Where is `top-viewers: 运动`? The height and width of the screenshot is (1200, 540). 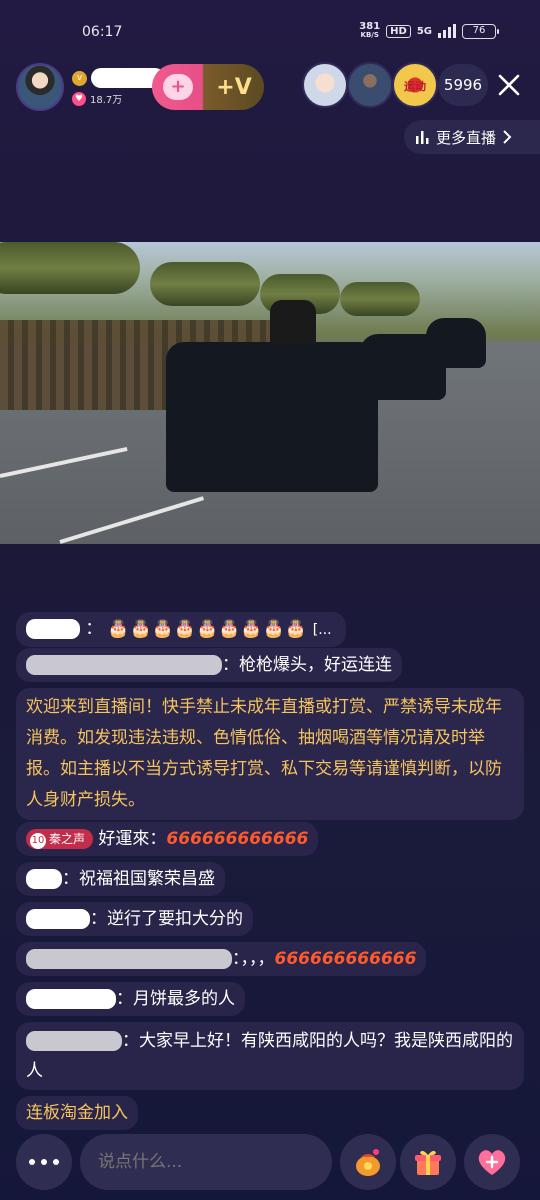 top-viewers: 运动 is located at coordinates (370, 85).